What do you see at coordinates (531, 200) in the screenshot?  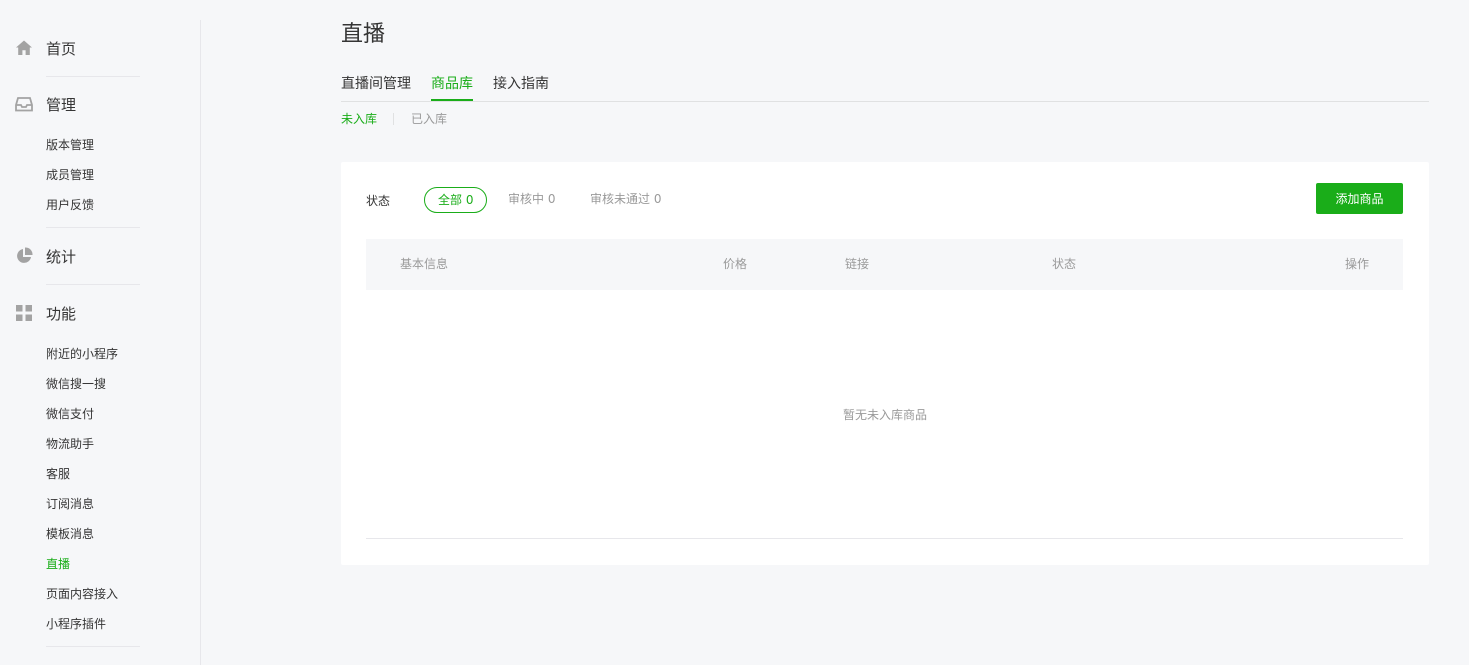 I see `filter-reviewing: 审核中 0` at bounding box center [531, 200].